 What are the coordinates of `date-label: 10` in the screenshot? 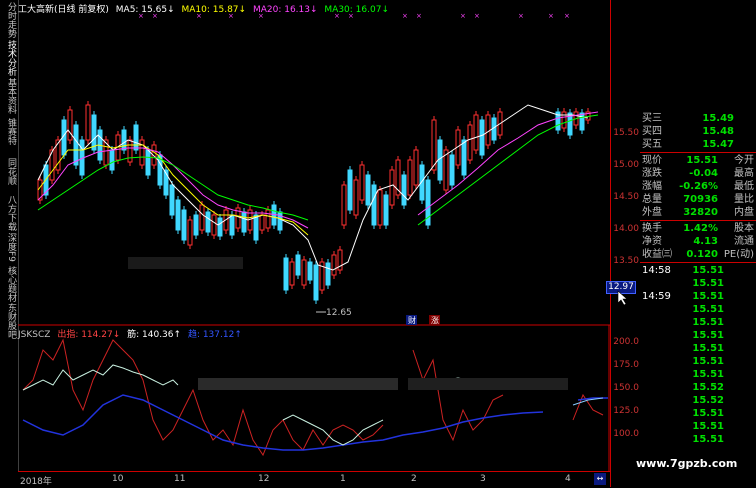 It's located at (118, 479).